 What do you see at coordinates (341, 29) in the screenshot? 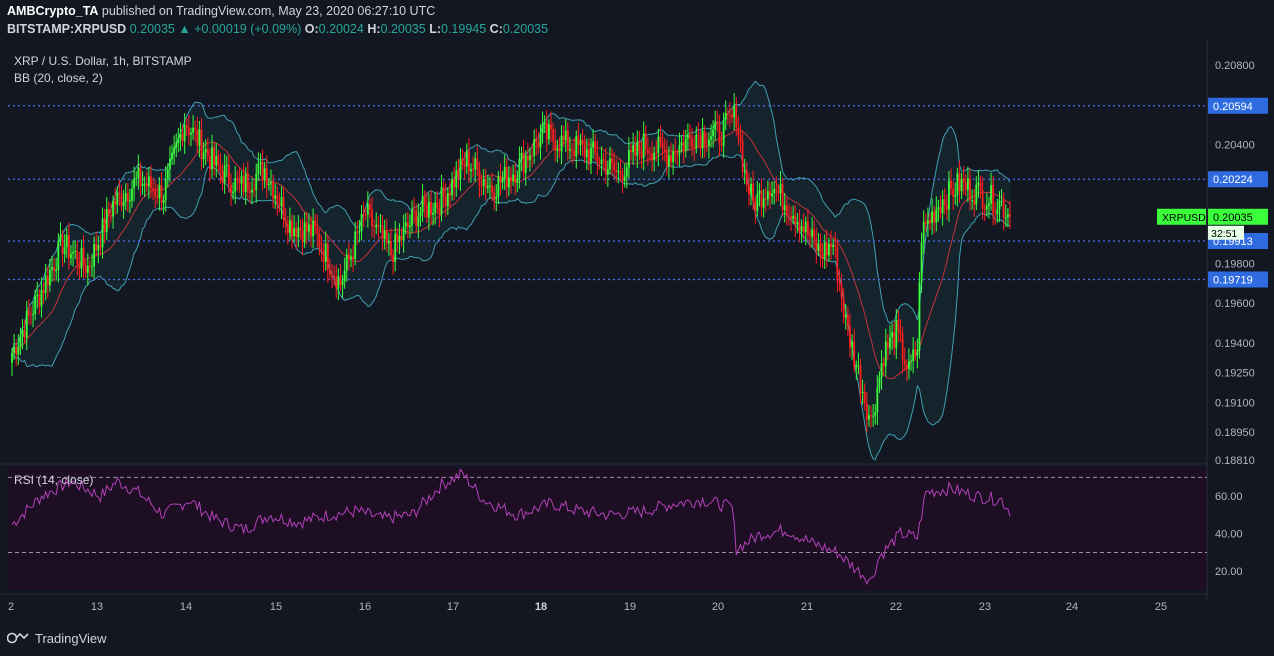
I see `open-value: 0.20024` at bounding box center [341, 29].